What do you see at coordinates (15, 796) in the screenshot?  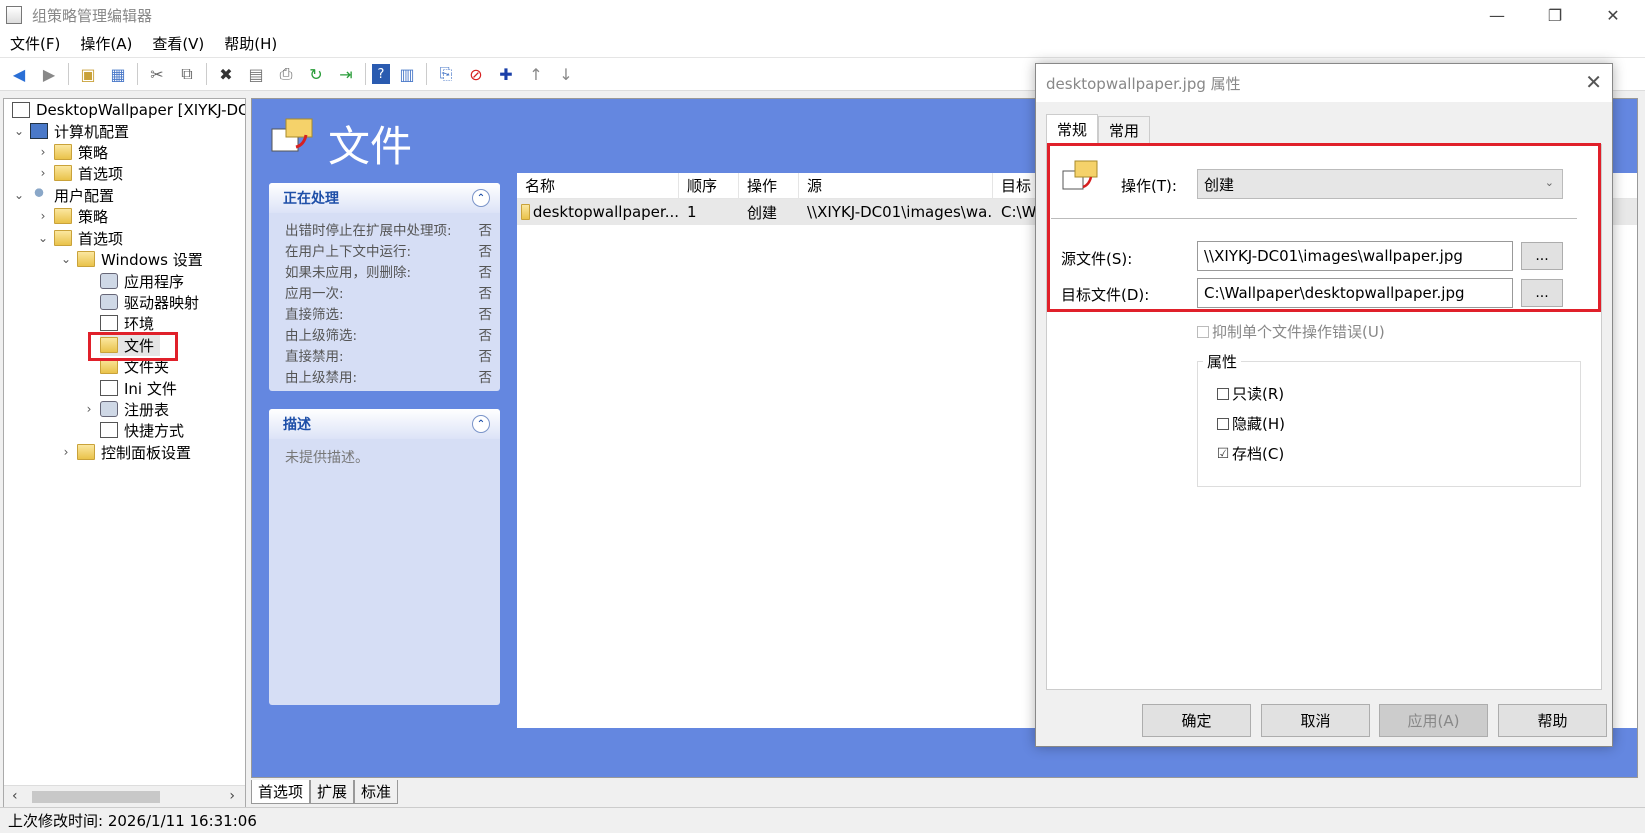 I see `scroll-left-icon: ‹` at bounding box center [15, 796].